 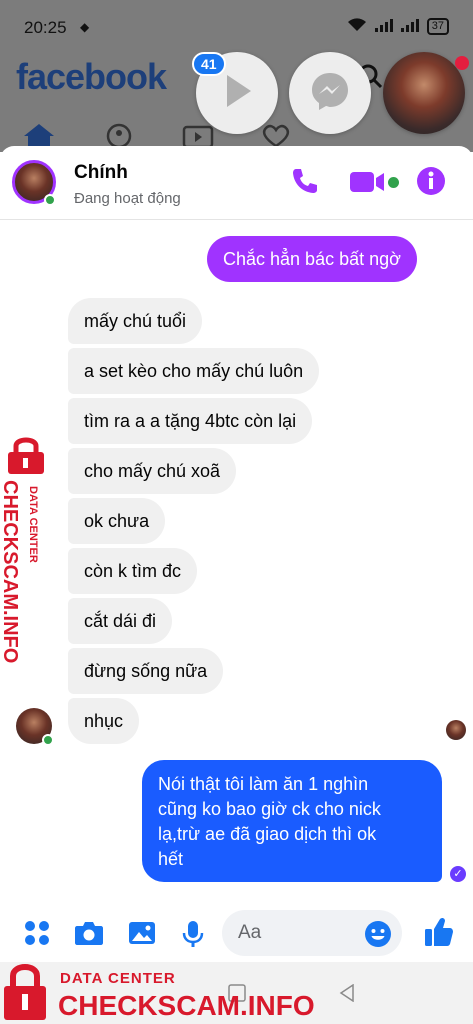 What do you see at coordinates (347, 995) in the screenshot?
I see `back-button` at bounding box center [347, 995].